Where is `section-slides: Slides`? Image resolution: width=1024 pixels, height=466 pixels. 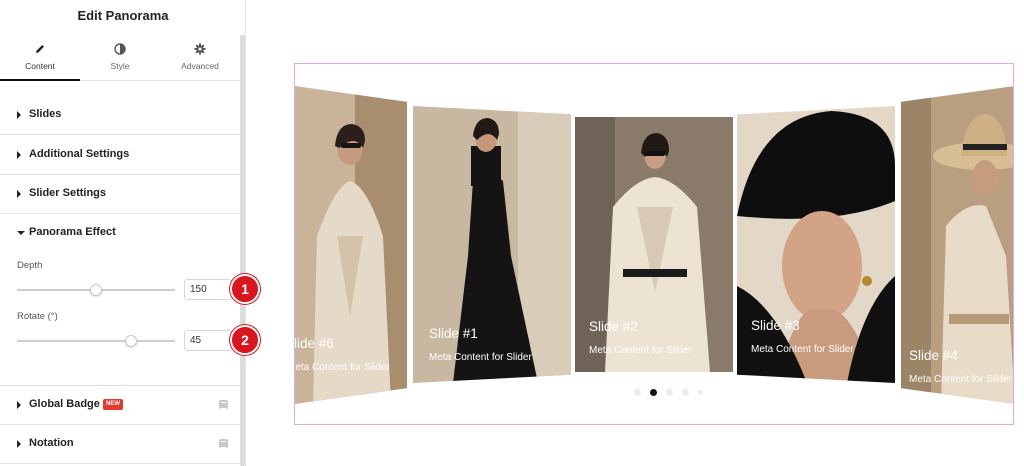
section-slides: Slides is located at coordinates (120, 115).